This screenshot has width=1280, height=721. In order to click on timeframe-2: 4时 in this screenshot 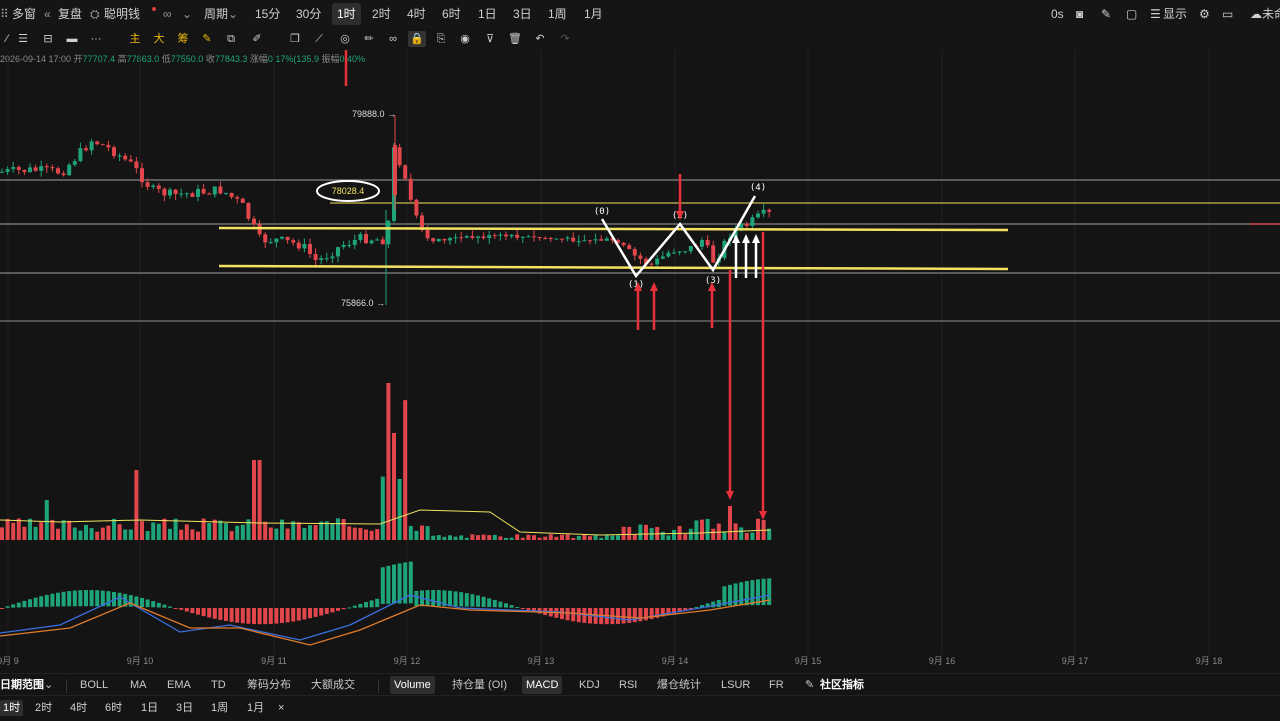, I will do `click(78, 708)`.